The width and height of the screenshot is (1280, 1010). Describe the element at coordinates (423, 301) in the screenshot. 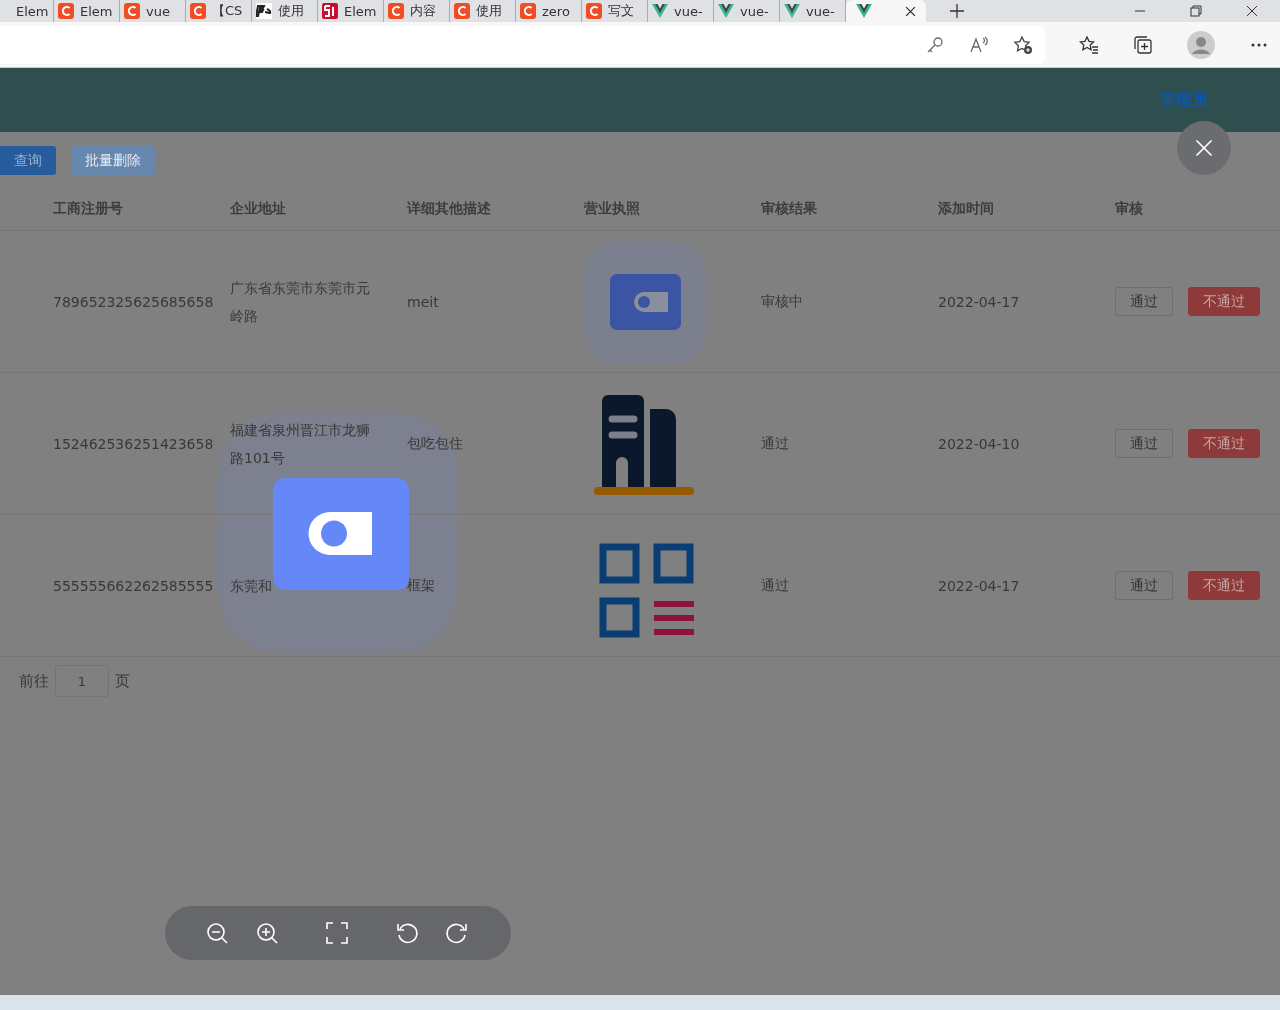

I see `table-cell: meit` at that location.